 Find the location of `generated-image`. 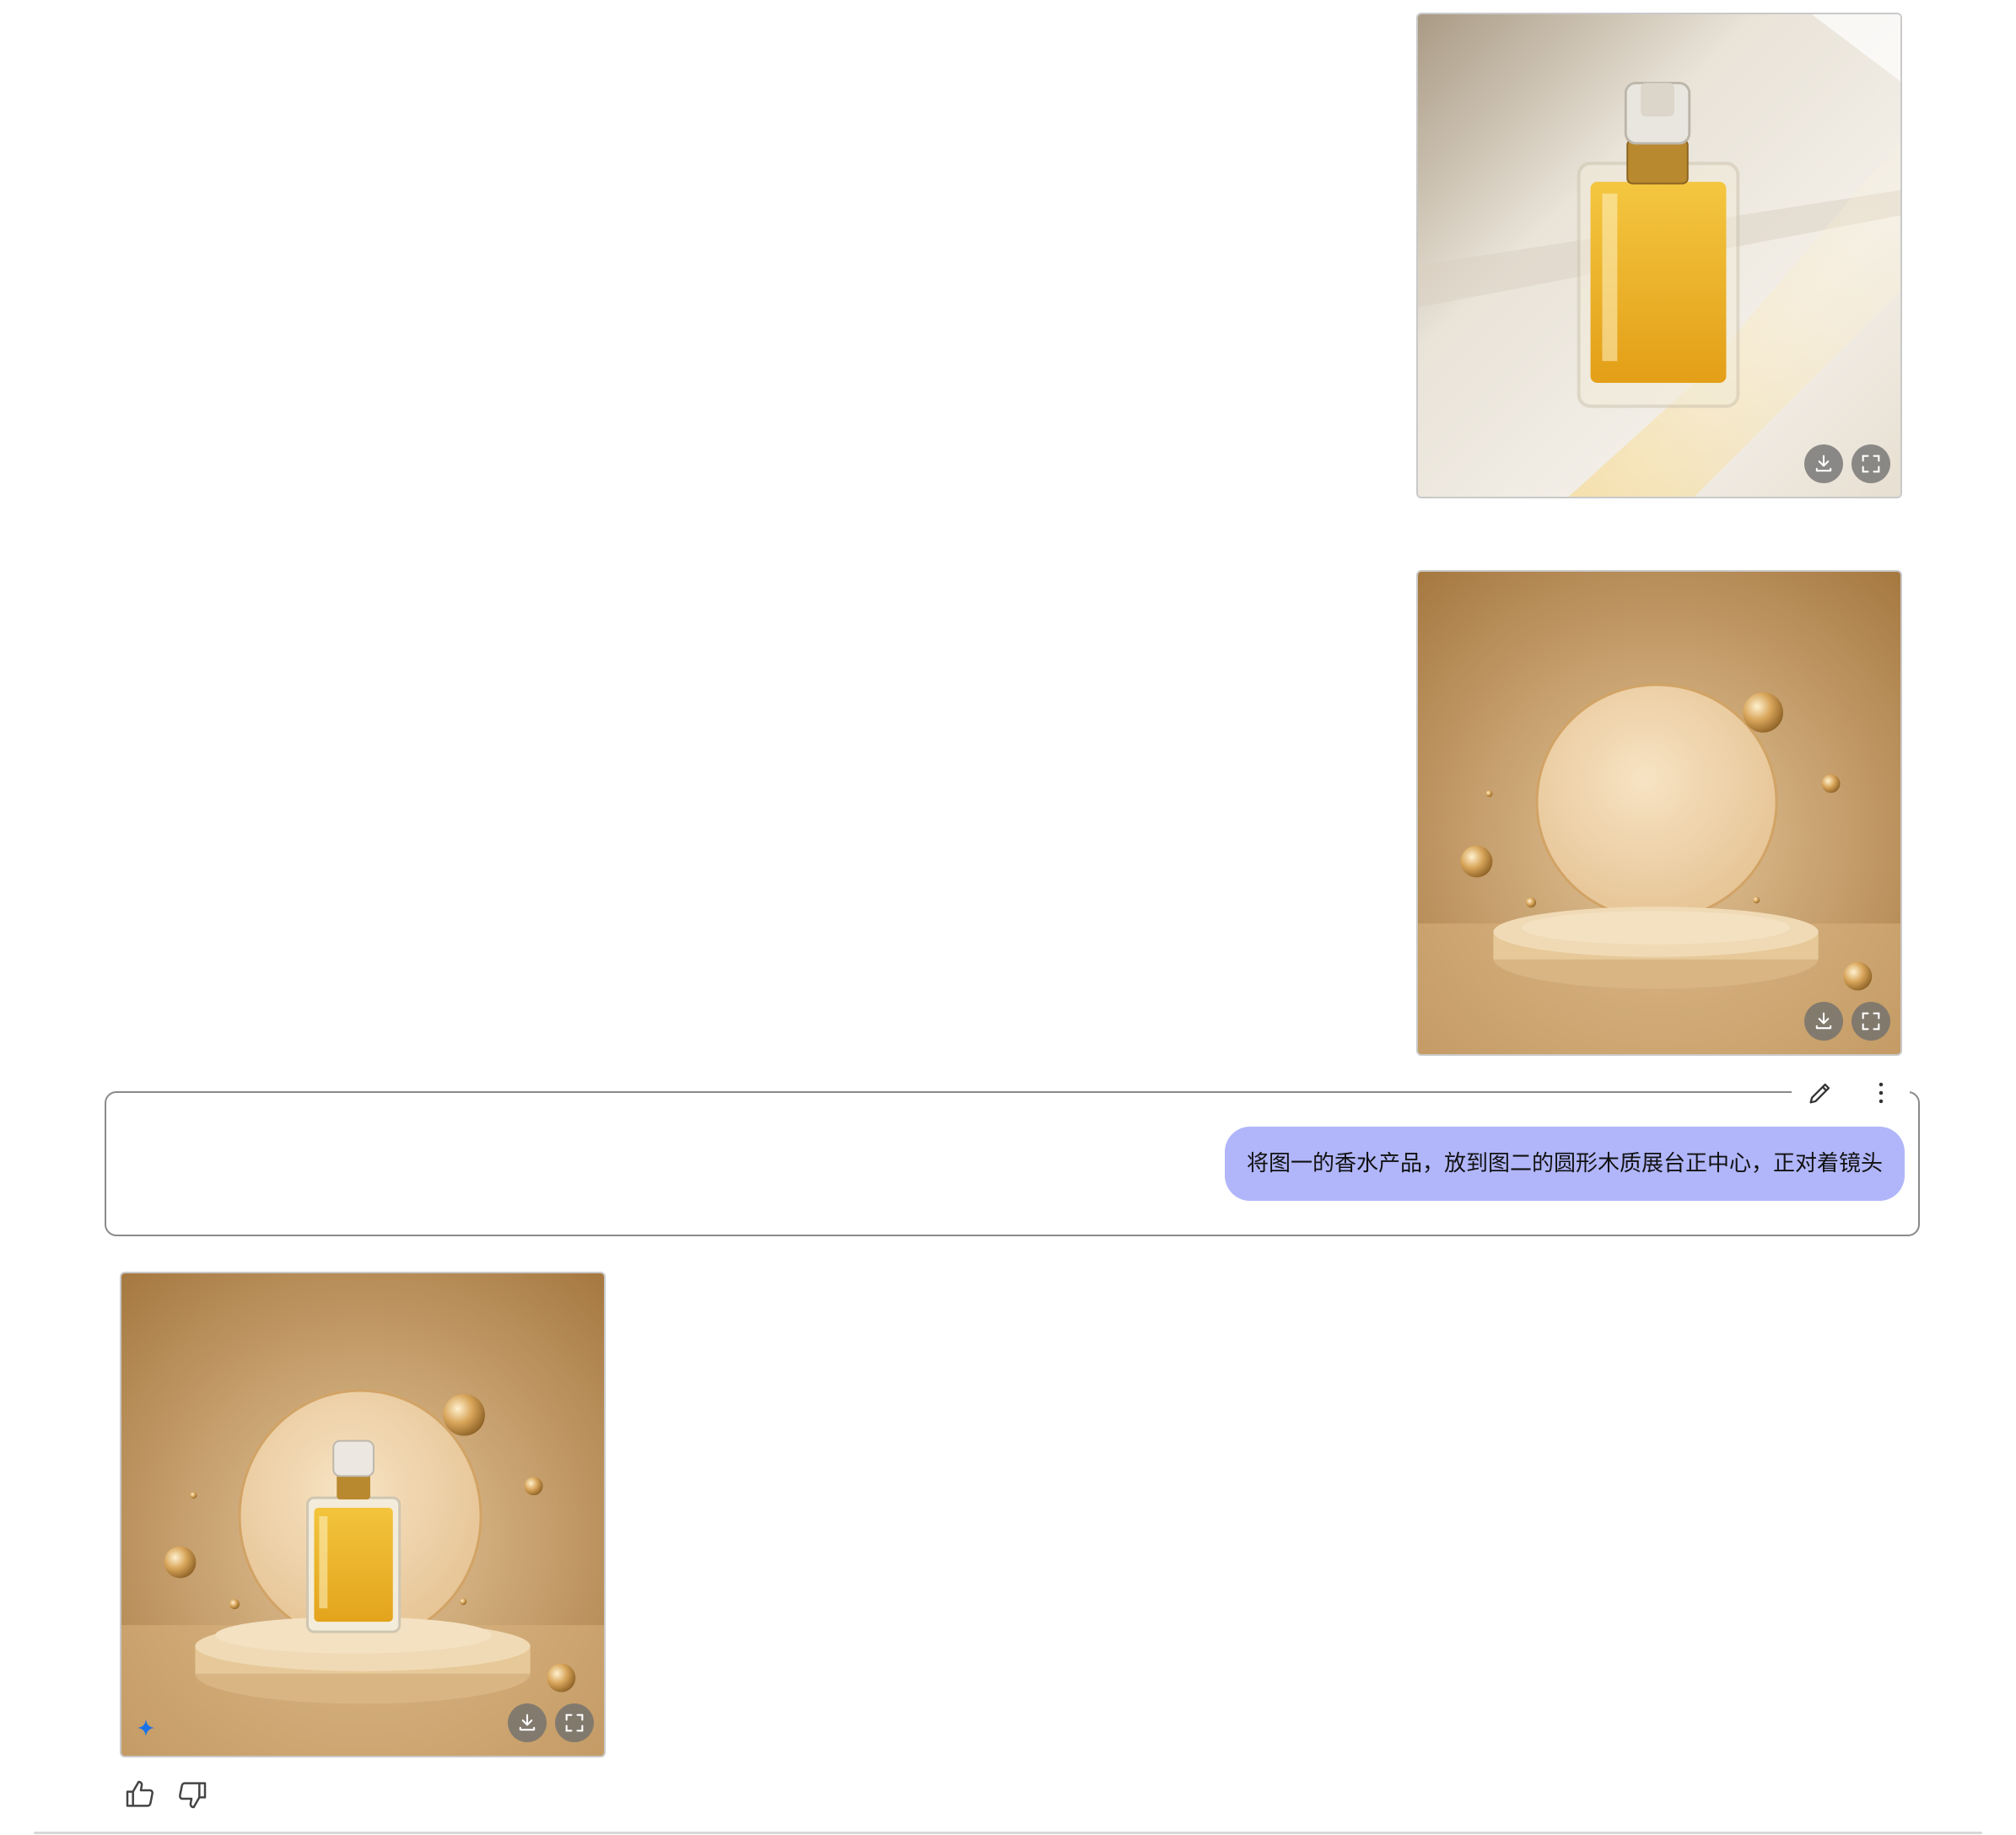

generated-image is located at coordinates (363, 1514).